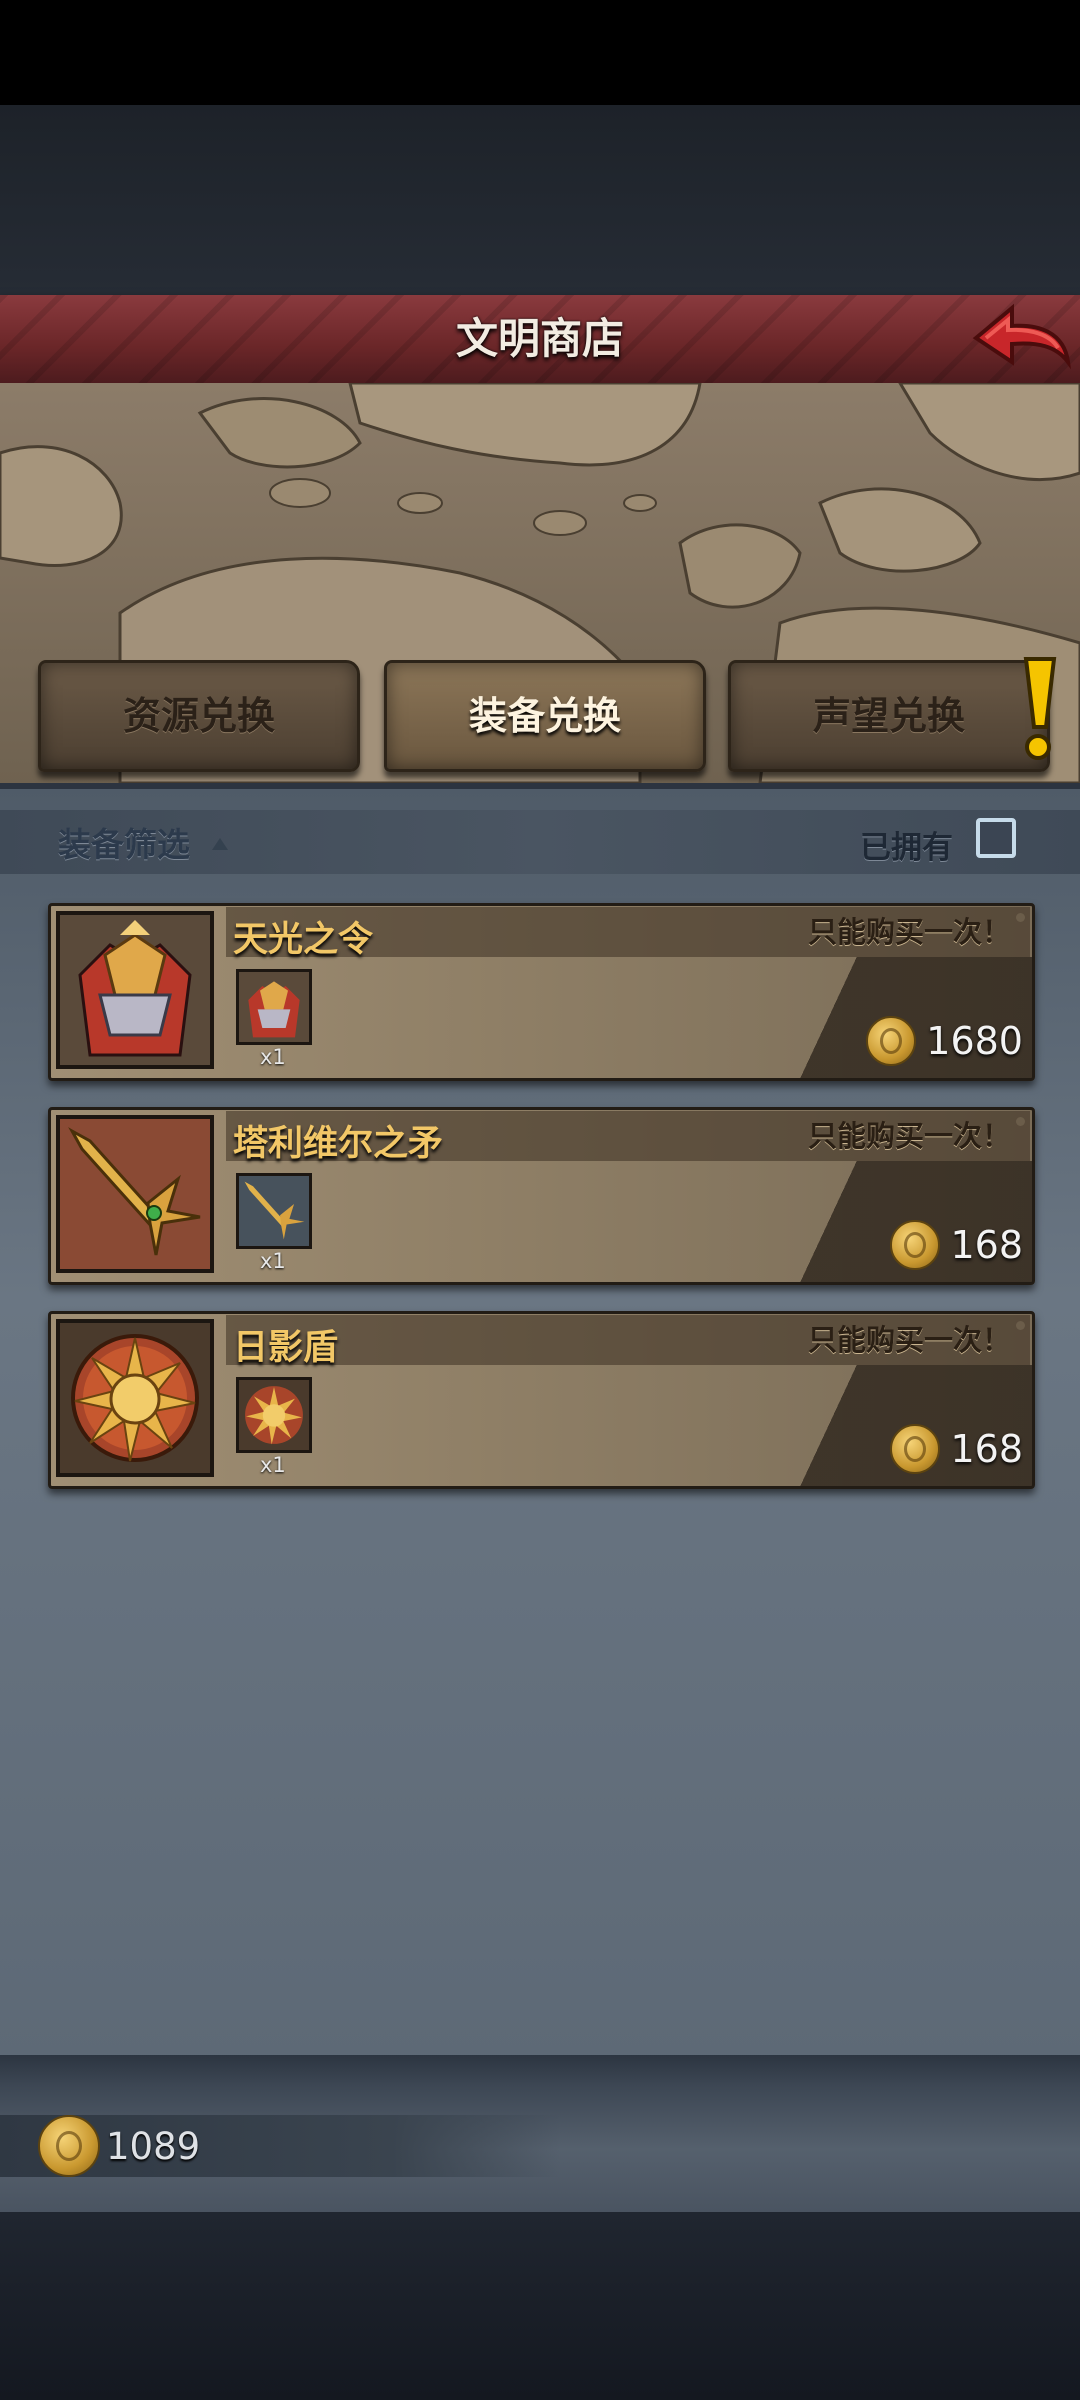 The height and width of the screenshot is (2400, 1080). Describe the element at coordinates (540, 2306) in the screenshot. I see `bottom-backdrop` at that location.